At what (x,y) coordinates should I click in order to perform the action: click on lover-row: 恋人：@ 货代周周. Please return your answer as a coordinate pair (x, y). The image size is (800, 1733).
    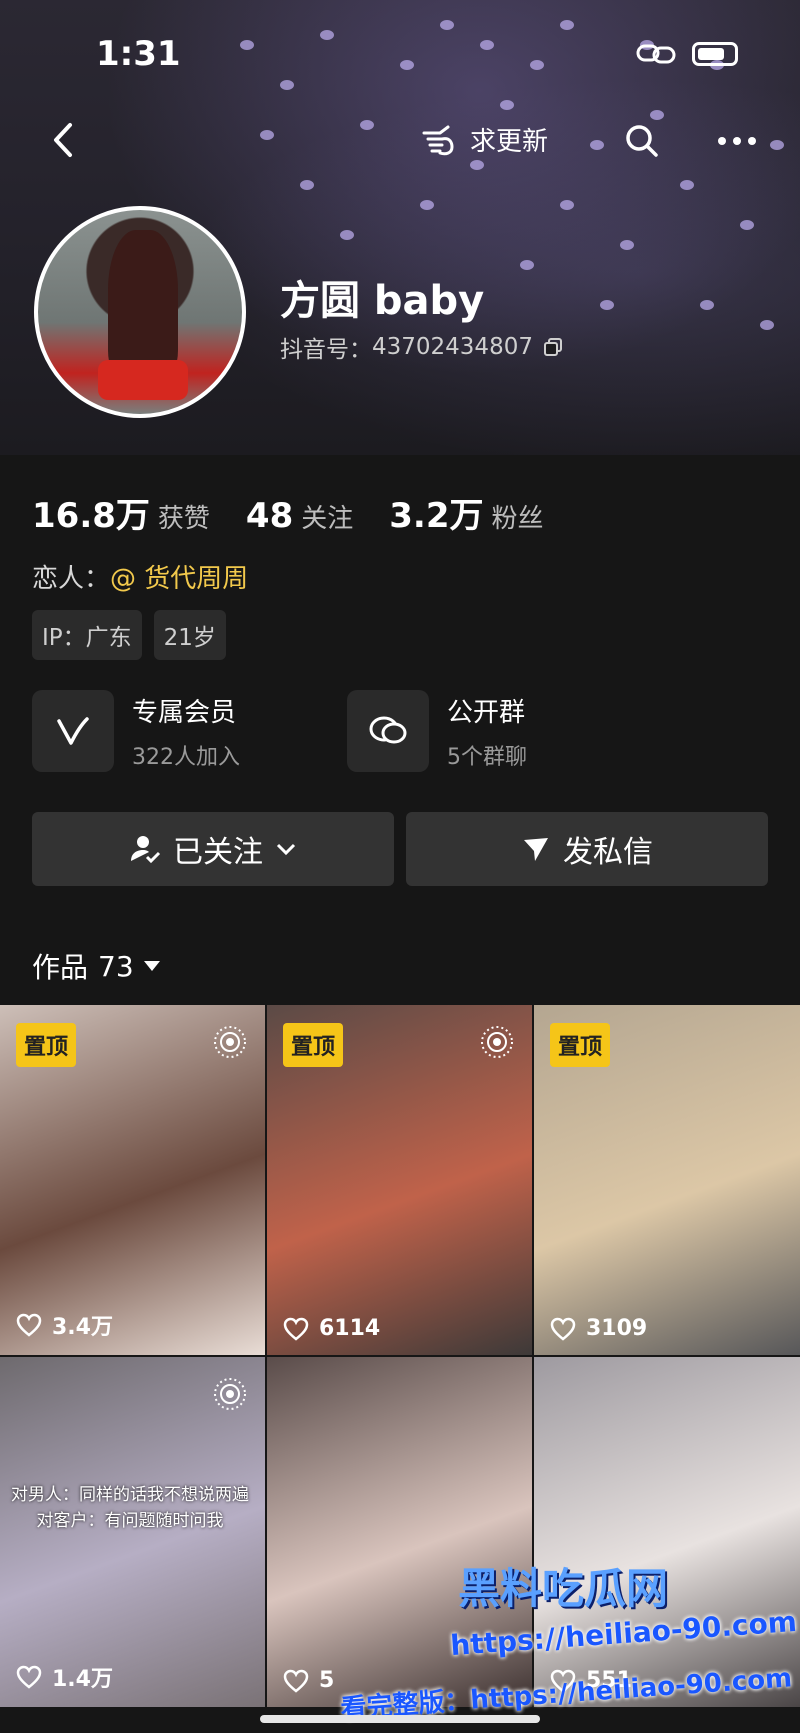
    Looking at the image, I should click on (140, 576).